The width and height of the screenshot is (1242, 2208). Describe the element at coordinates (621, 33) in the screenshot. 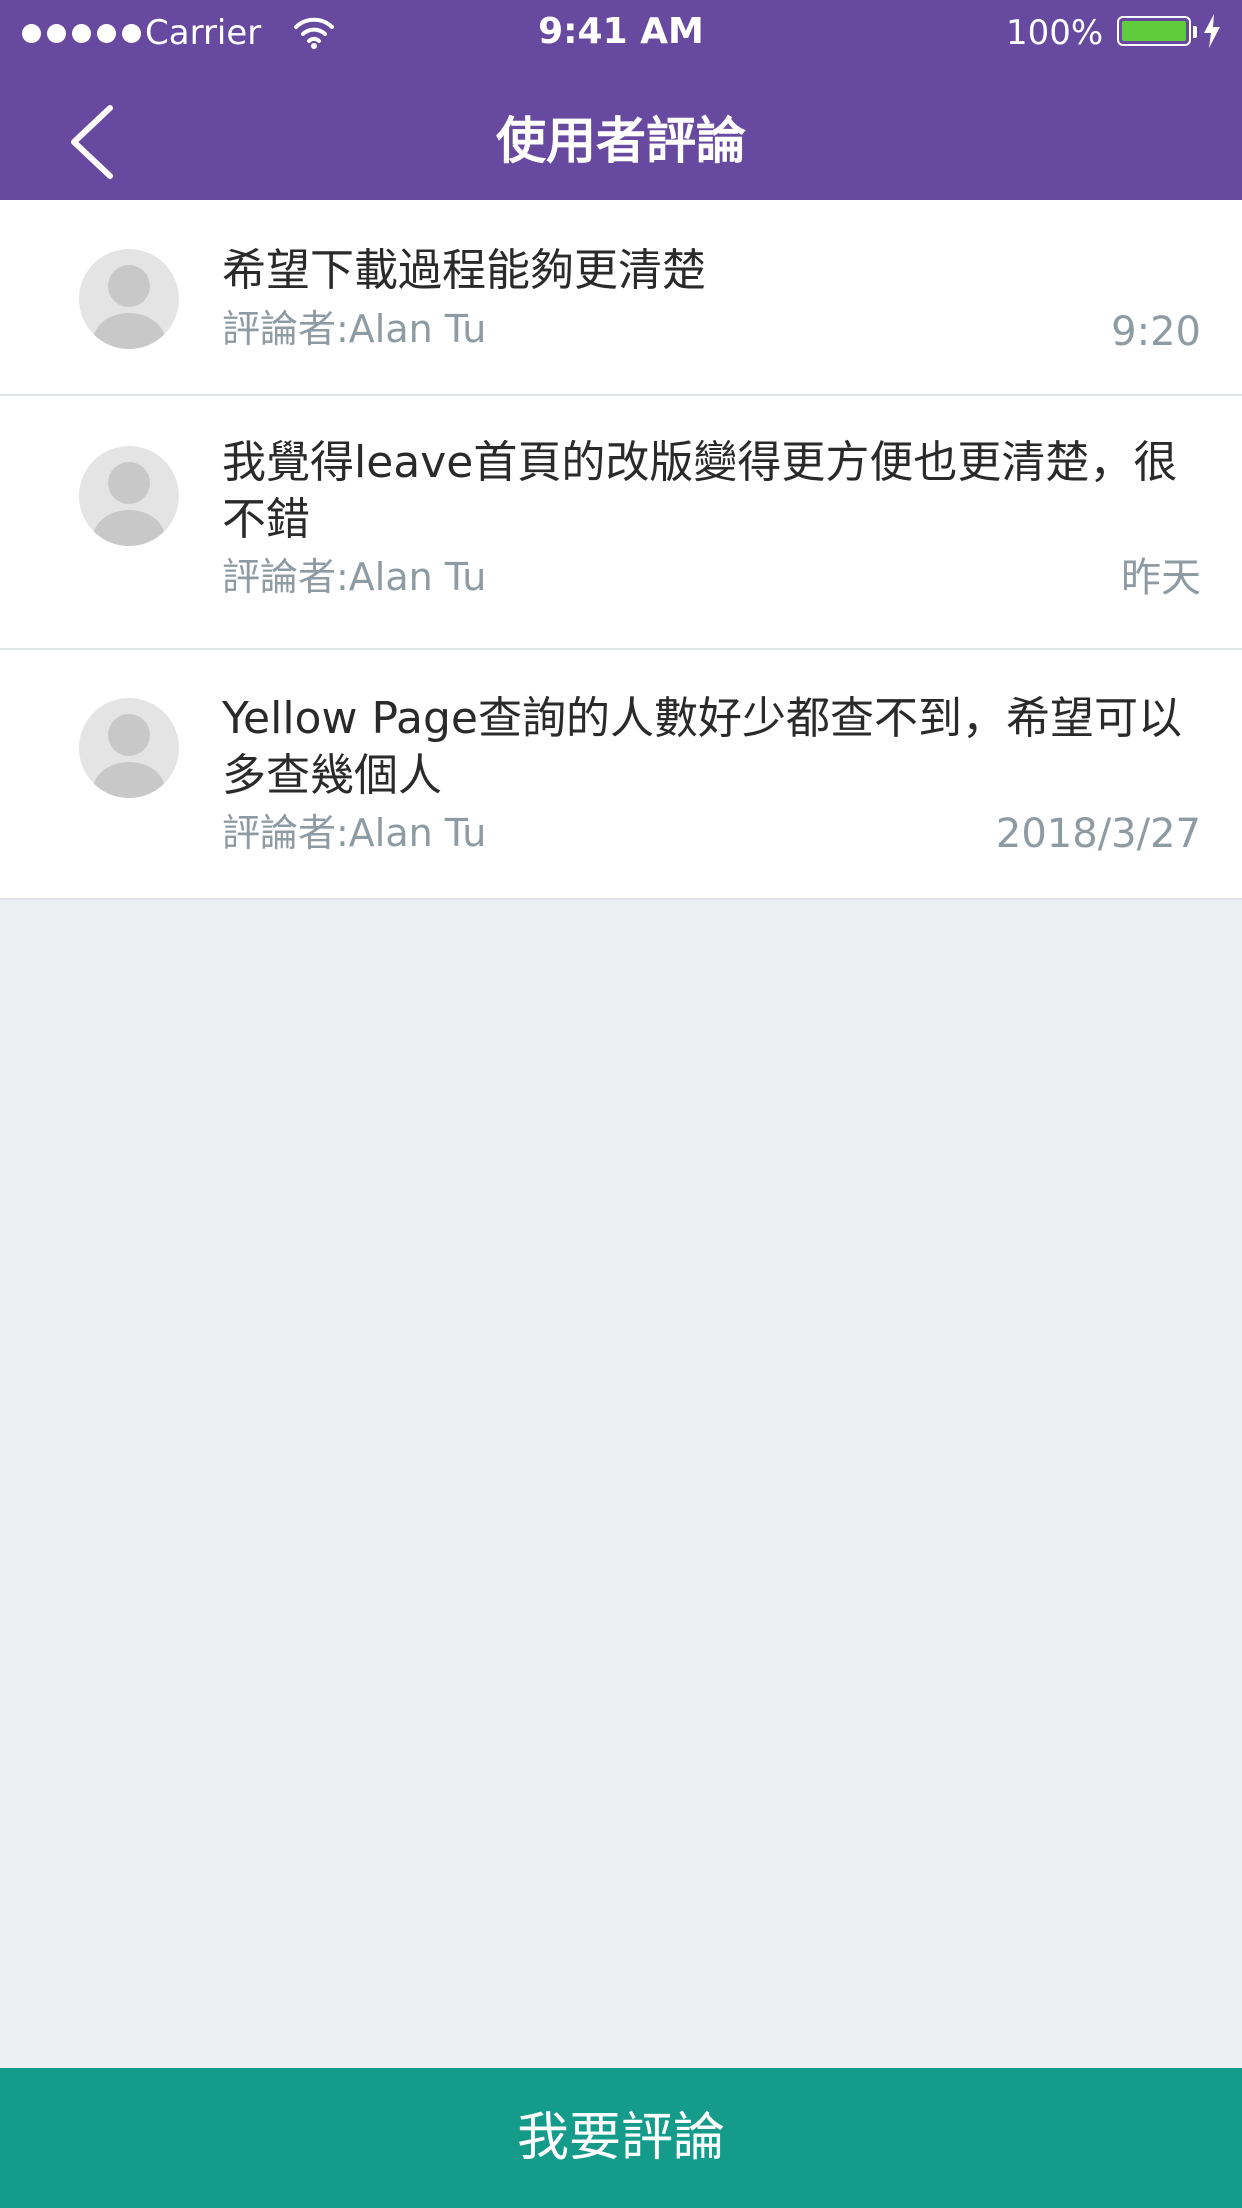

I see `status-bar: Carrier 9:41 AM 100%` at that location.